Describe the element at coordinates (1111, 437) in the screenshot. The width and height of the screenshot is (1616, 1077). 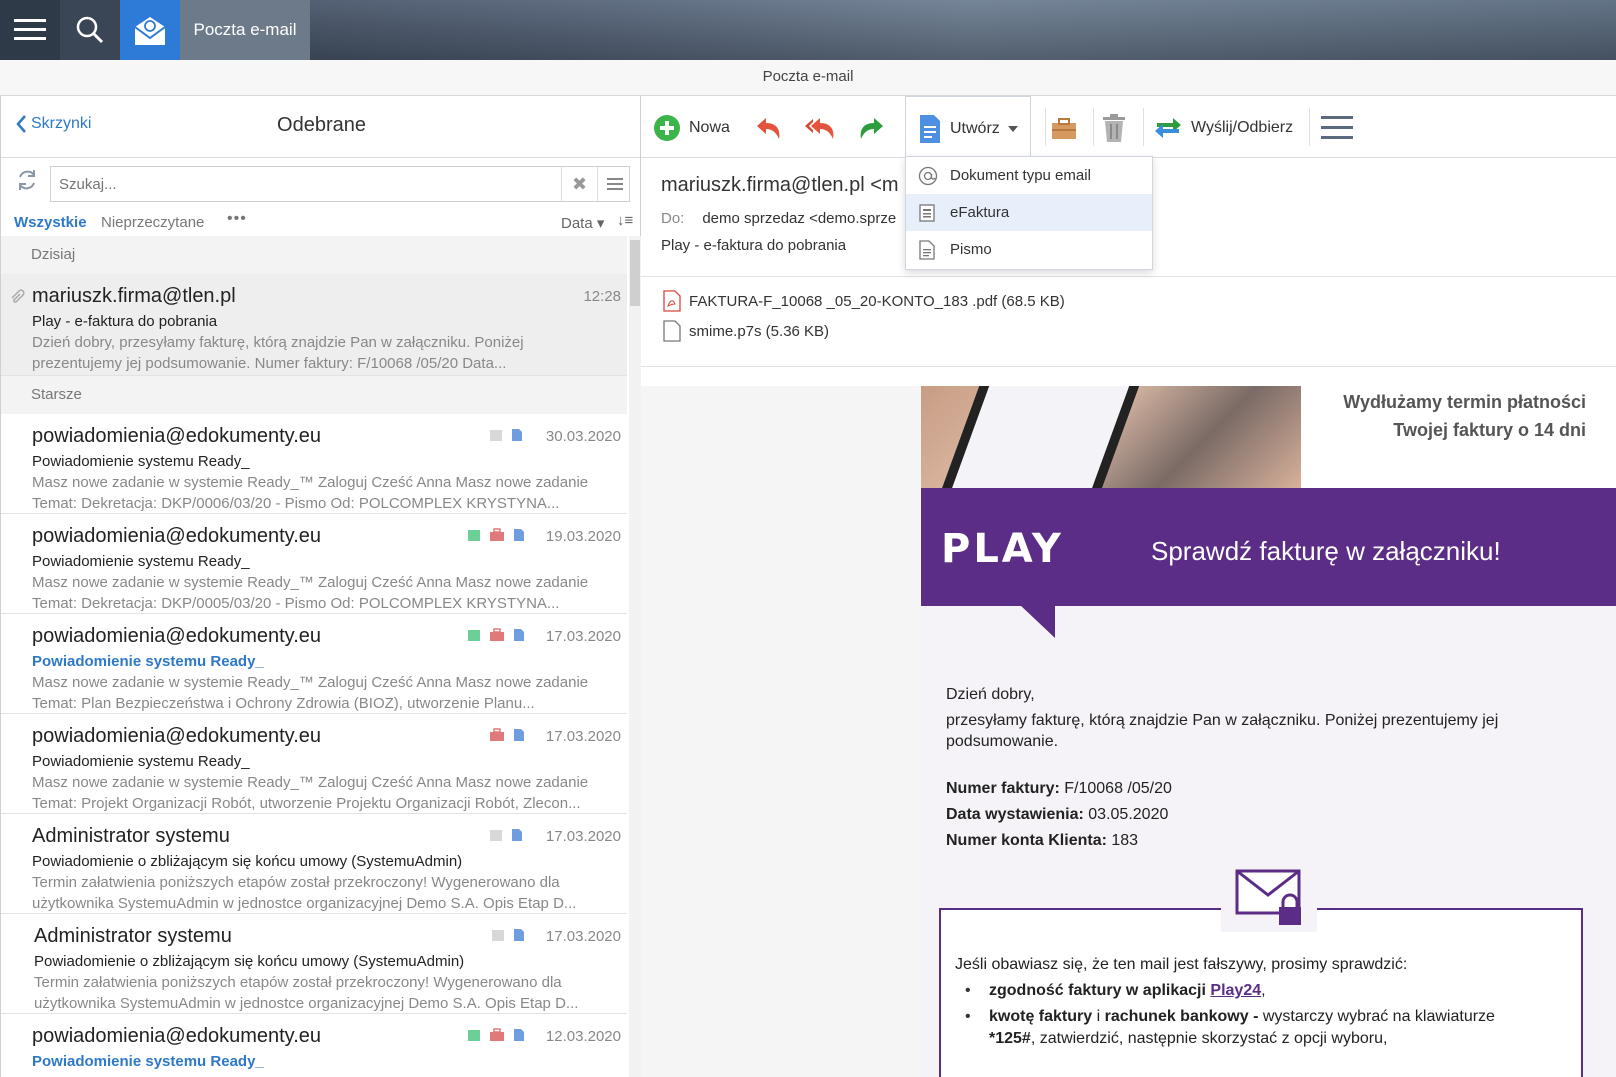
I see `hero-image` at that location.